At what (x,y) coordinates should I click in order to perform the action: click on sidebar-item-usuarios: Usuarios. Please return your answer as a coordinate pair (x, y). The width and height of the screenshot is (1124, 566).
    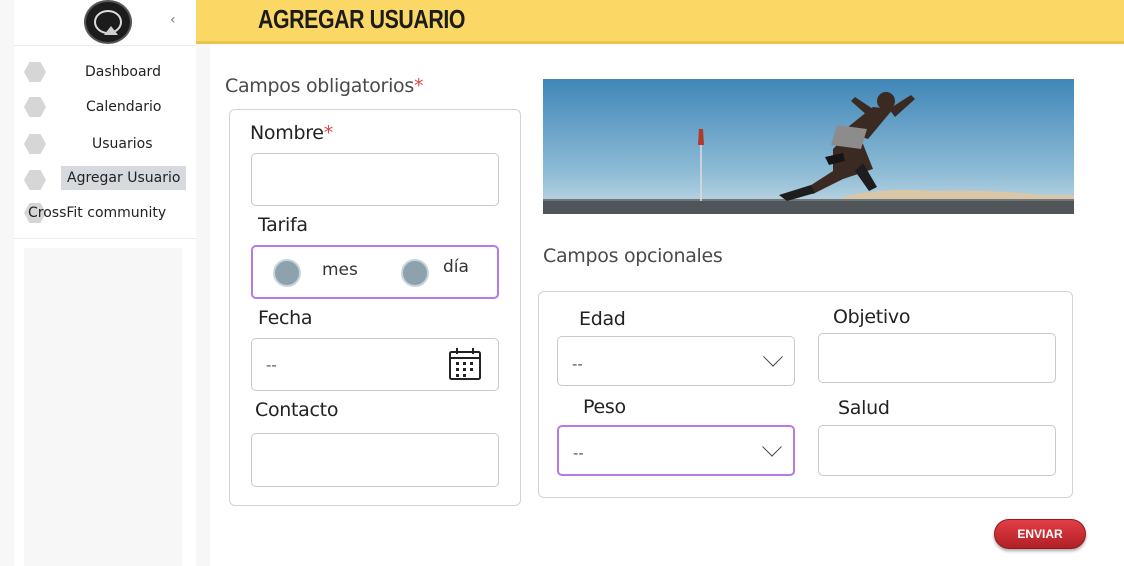
    Looking at the image, I should click on (105, 144).